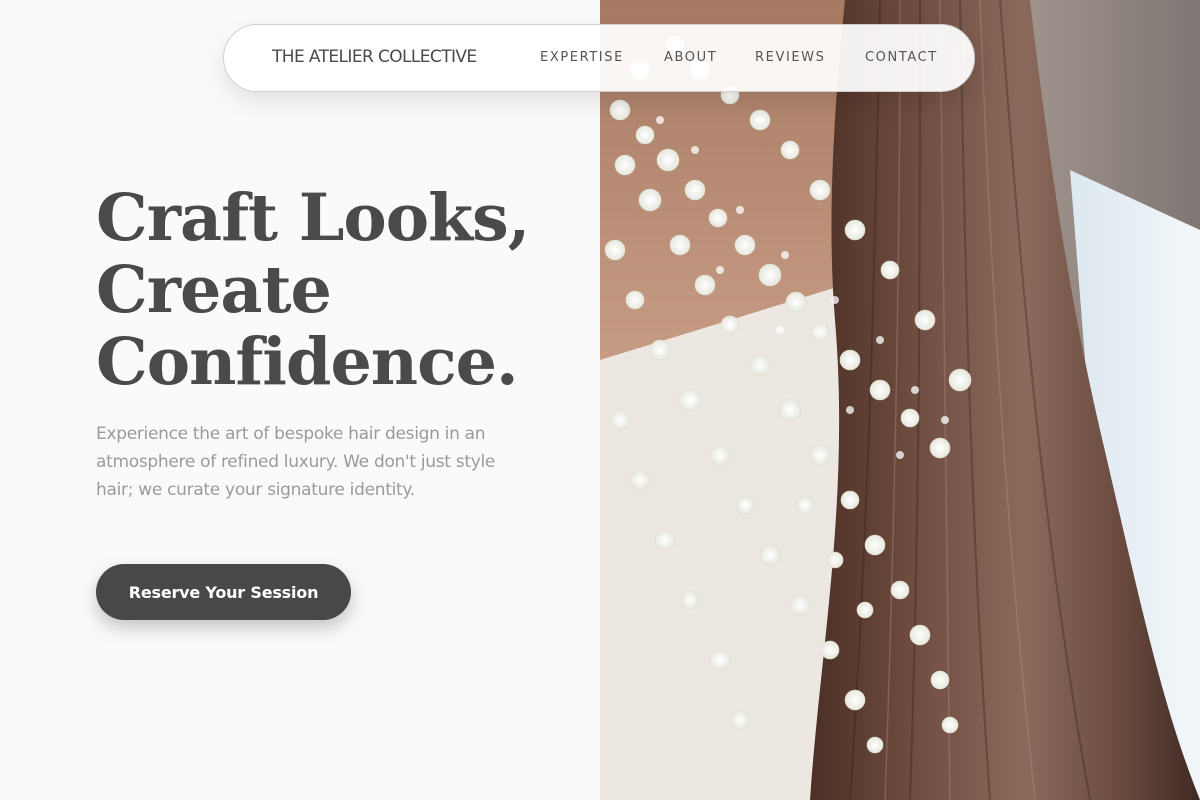  What do you see at coordinates (307, 362) in the screenshot?
I see `headline-line-3: Confidence.` at bounding box center [307, 362].